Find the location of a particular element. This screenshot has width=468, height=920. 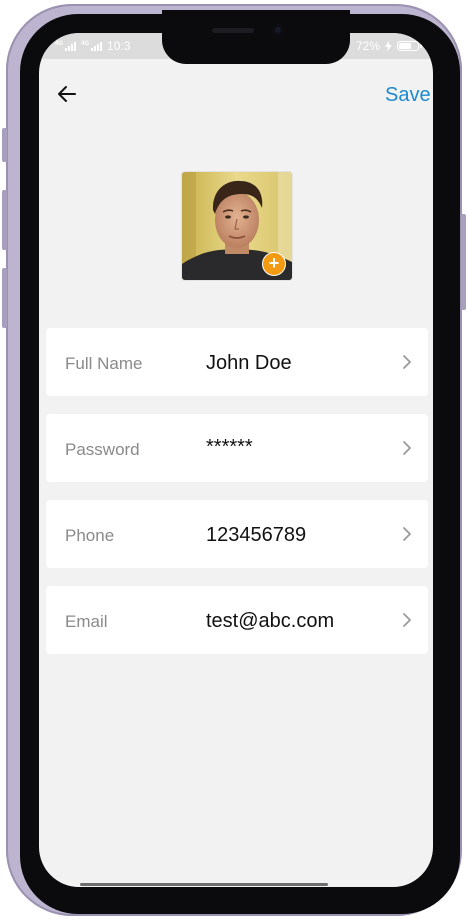

volume-down-button is located at coordinates (4, 298).